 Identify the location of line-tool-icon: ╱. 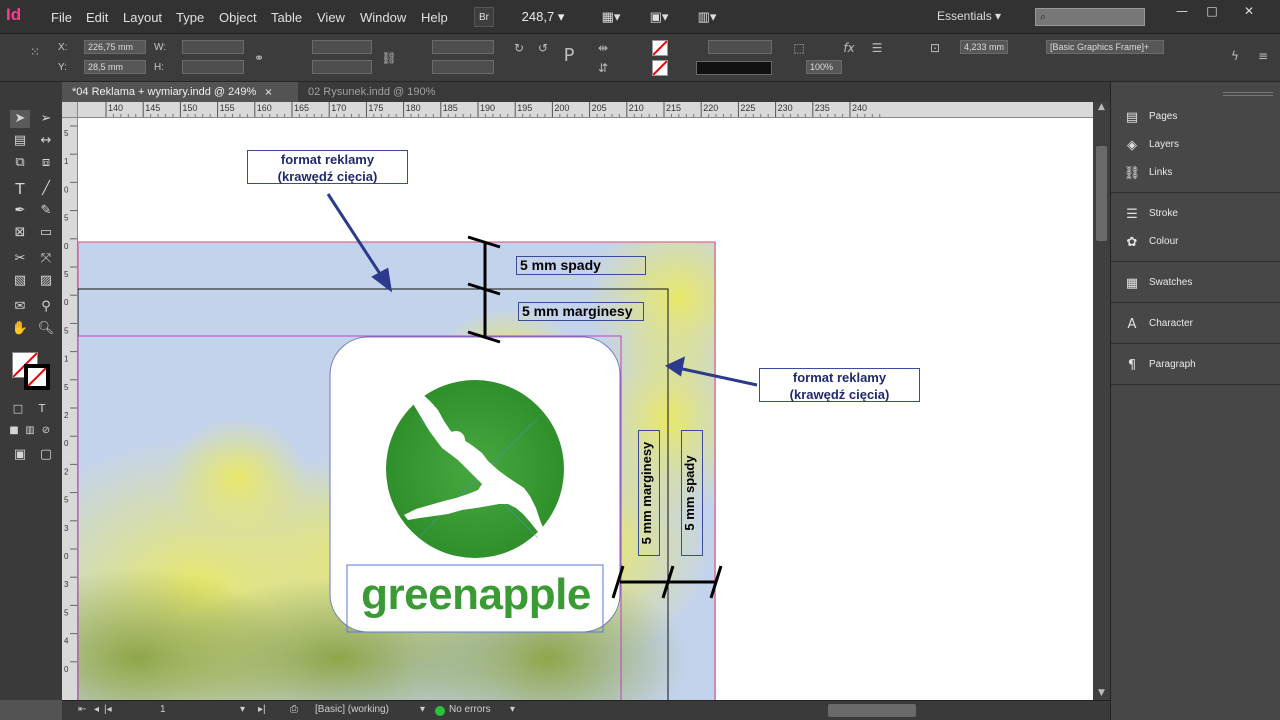
(46, 189).